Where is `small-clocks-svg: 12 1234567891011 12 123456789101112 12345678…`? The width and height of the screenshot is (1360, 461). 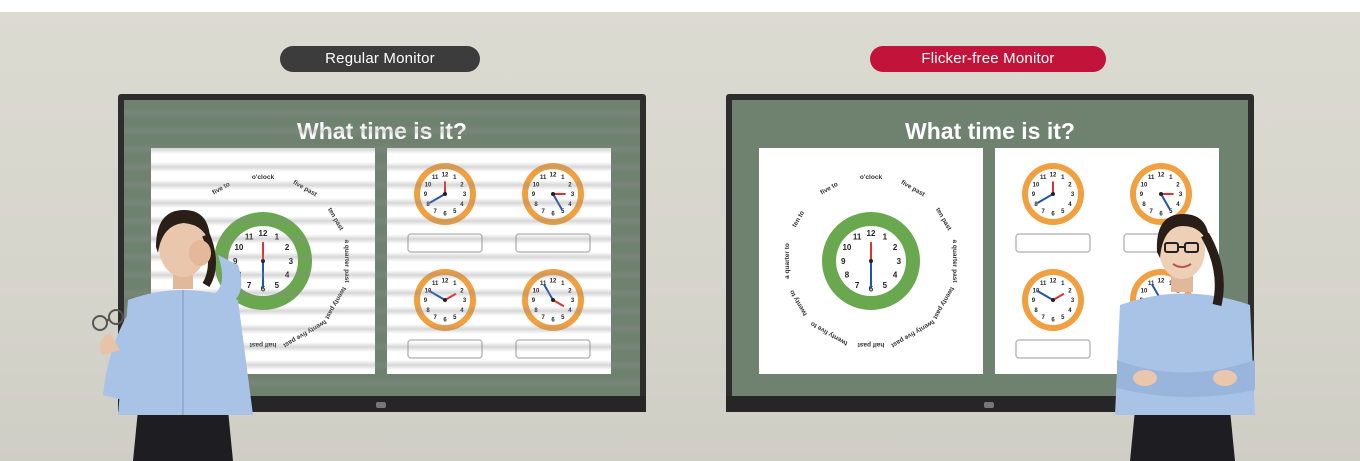 small-clocks-svg: 12 1234567891011 12 123456789101112 12345678… is located at coordinates (499, 261).